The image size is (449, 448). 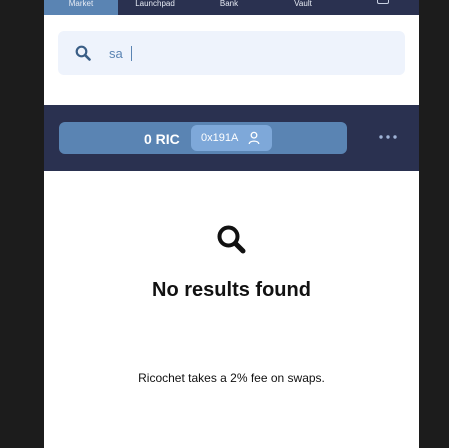 I want to click on wallet-icon, so click(x=383, y=2).